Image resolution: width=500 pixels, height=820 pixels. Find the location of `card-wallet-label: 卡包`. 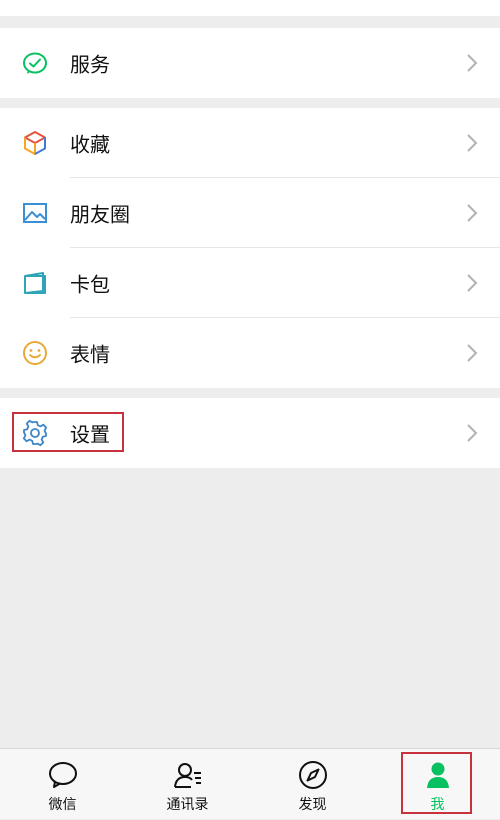

card-wallet-label: 卡包 is located at coordinates (90, 284).